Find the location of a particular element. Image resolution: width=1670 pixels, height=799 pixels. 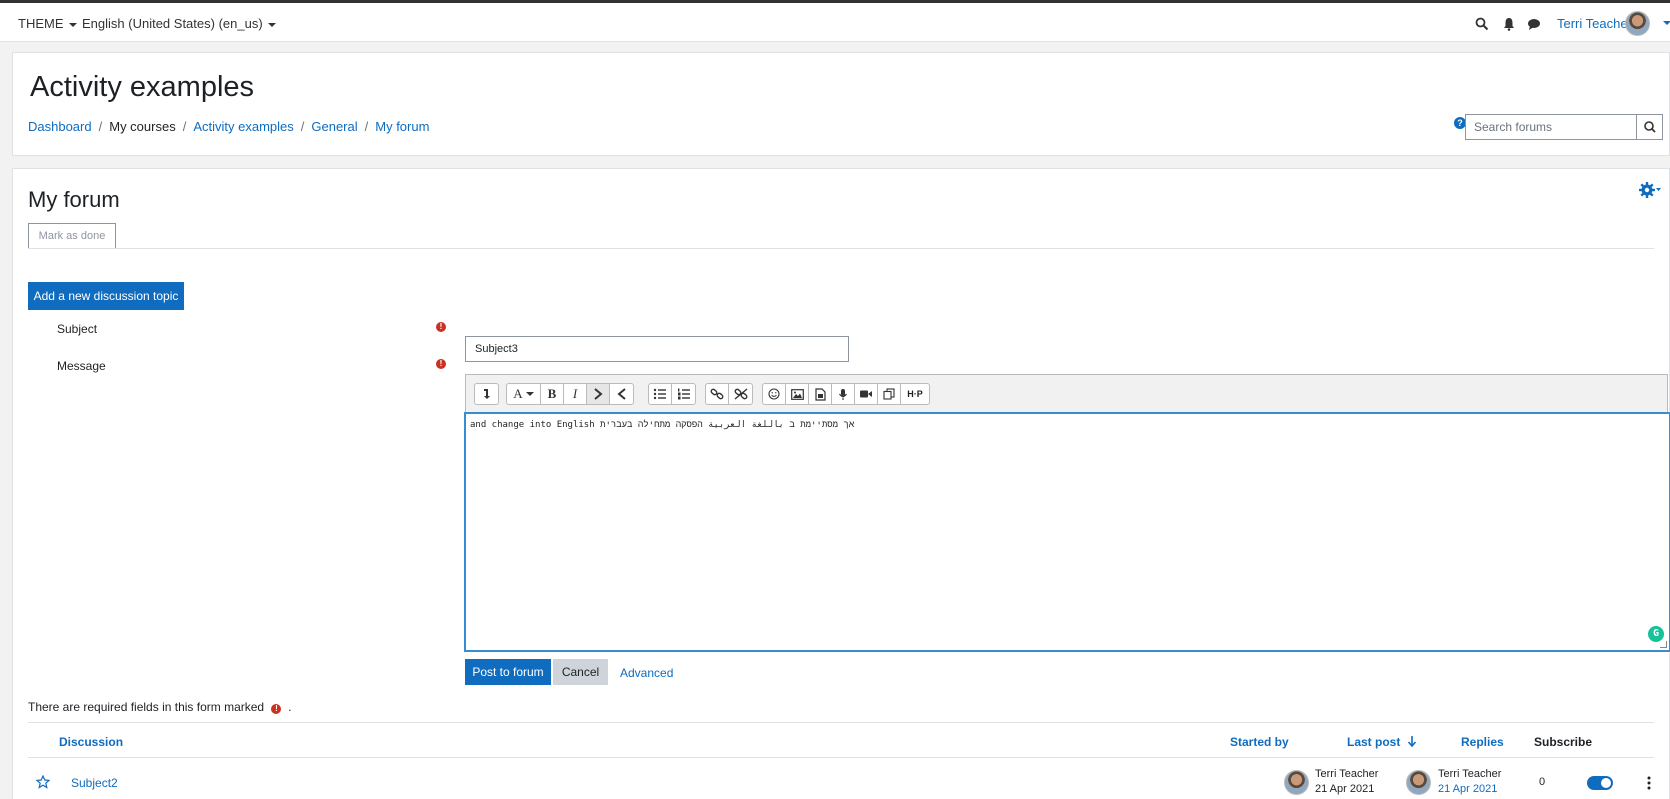

advanced-link: Advanced is located at coordinates (646, 673).